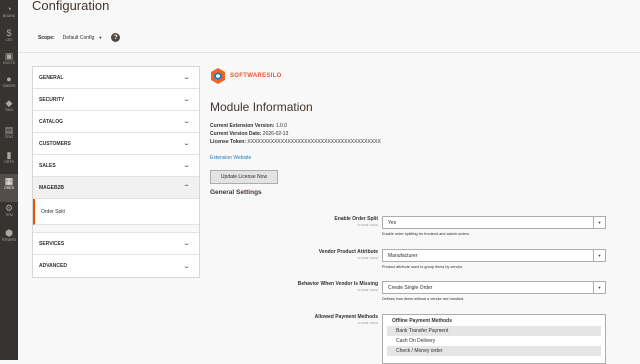 The image size is (640, 364). What do you see at coordinates (236, 192) in the screenshot?
I see `section-title: General Settings` at bounding box center [236, 192].